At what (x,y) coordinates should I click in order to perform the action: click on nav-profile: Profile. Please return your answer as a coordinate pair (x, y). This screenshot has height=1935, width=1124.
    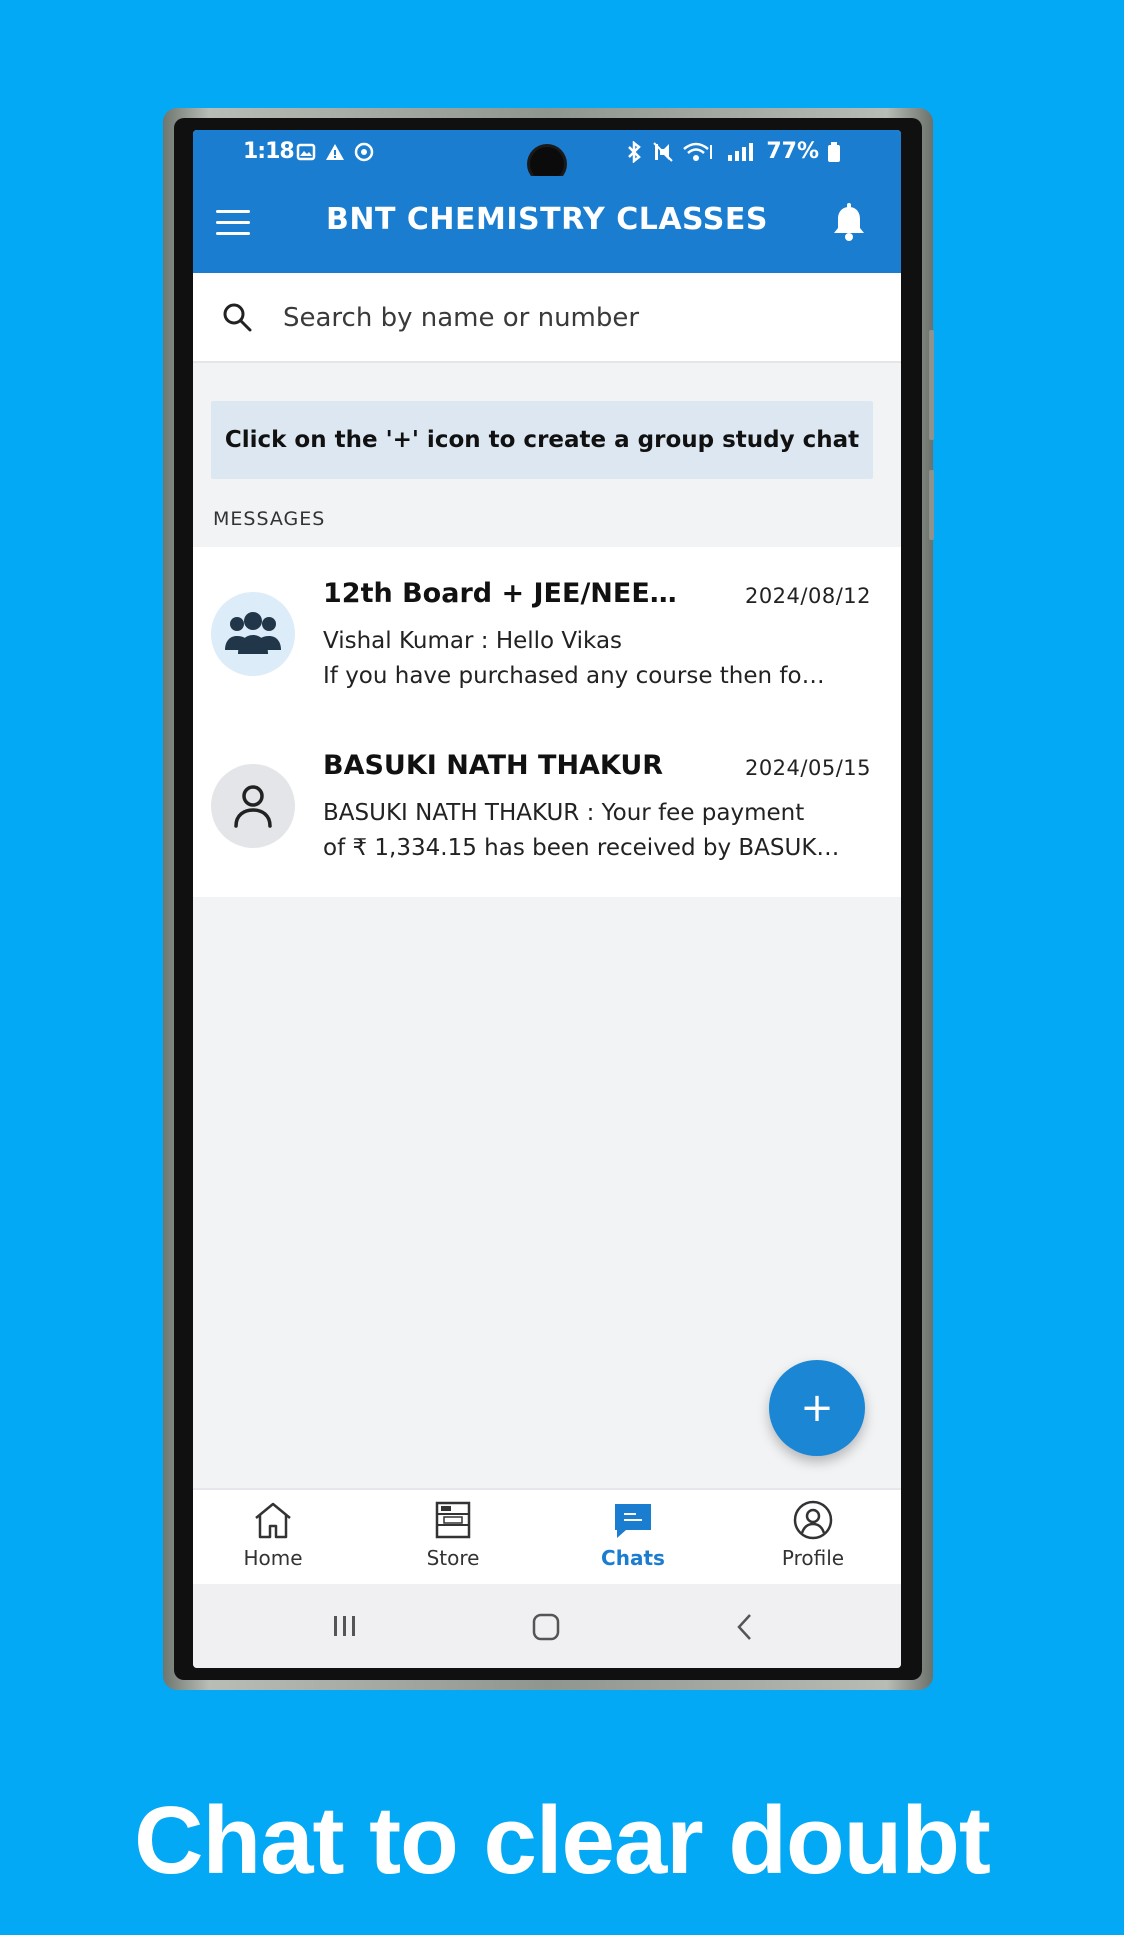
    Looking at the image, I should click on (813, 1535).